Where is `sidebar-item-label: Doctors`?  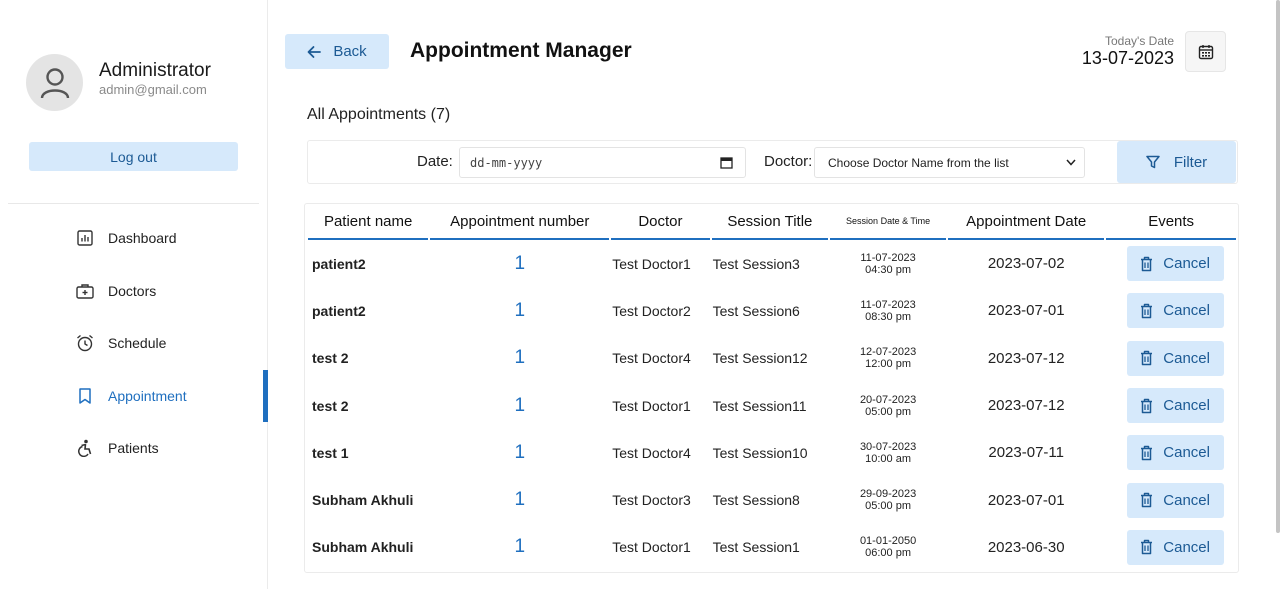
sidebar-item-label: Doctors is located at coordinates (132, 290).